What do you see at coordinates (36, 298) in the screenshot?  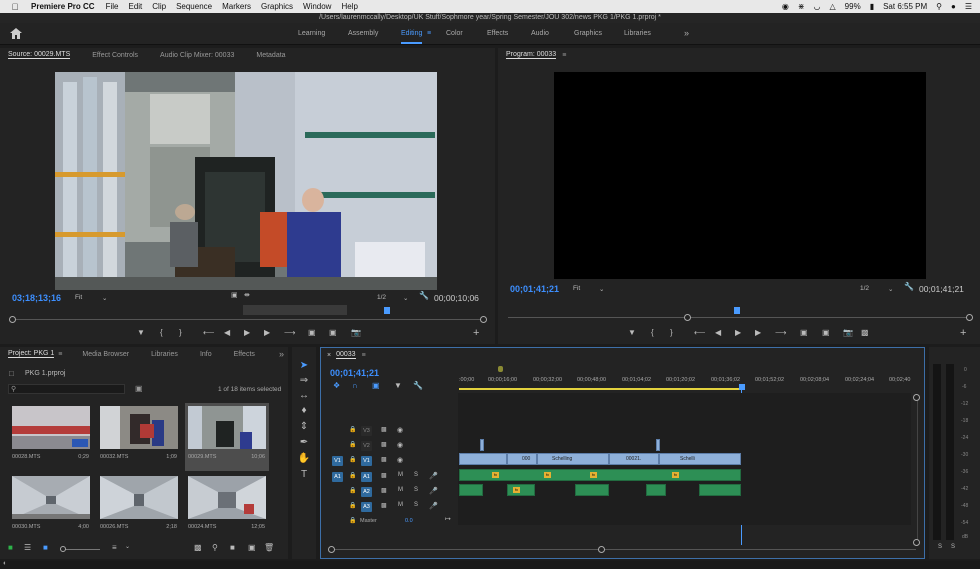 I see `source-playhead-timecode: 03;18;13;16` at bounding box center [36, 298].